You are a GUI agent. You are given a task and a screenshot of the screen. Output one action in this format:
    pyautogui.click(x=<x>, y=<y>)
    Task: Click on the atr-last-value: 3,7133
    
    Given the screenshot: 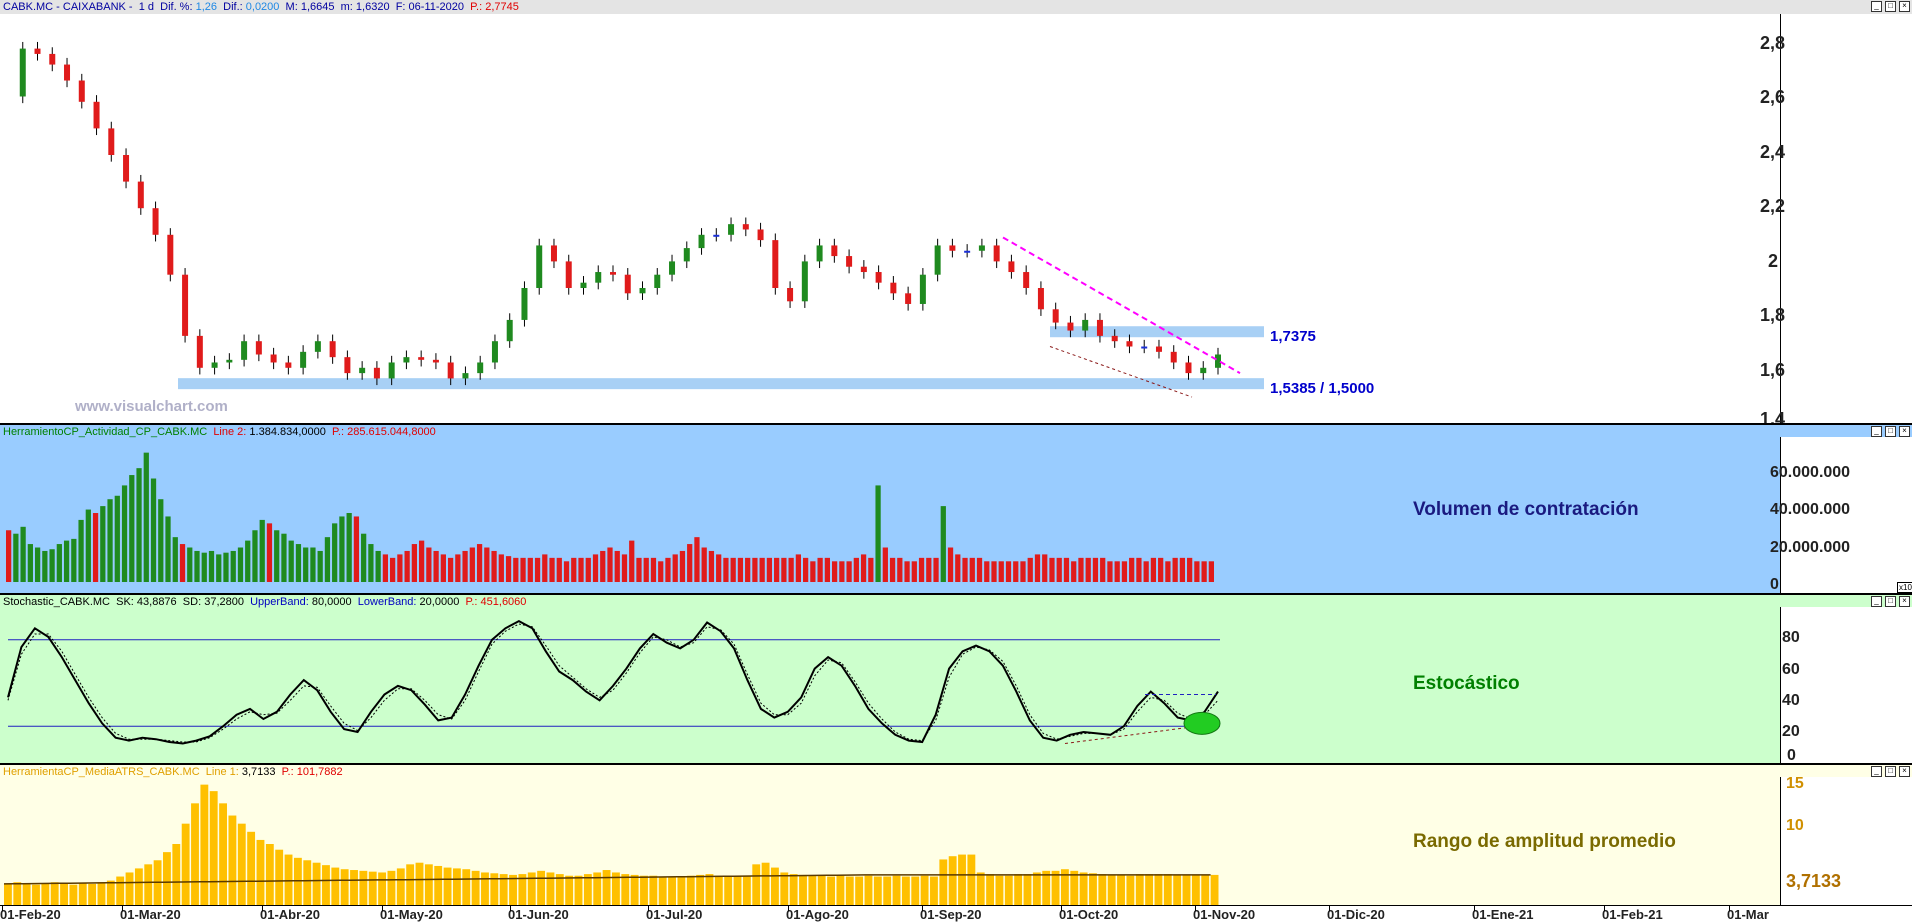 What is the action you would take?
    pyautogui.click(x=1814, y=881)
    